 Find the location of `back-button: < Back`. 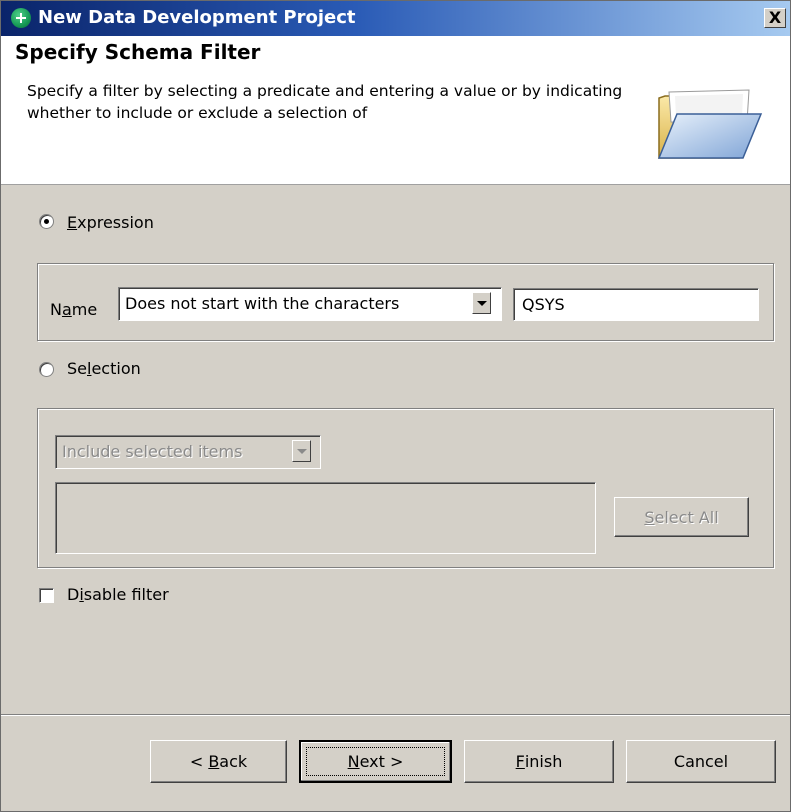

back-button: < Back is located at coordinates (218, 761).